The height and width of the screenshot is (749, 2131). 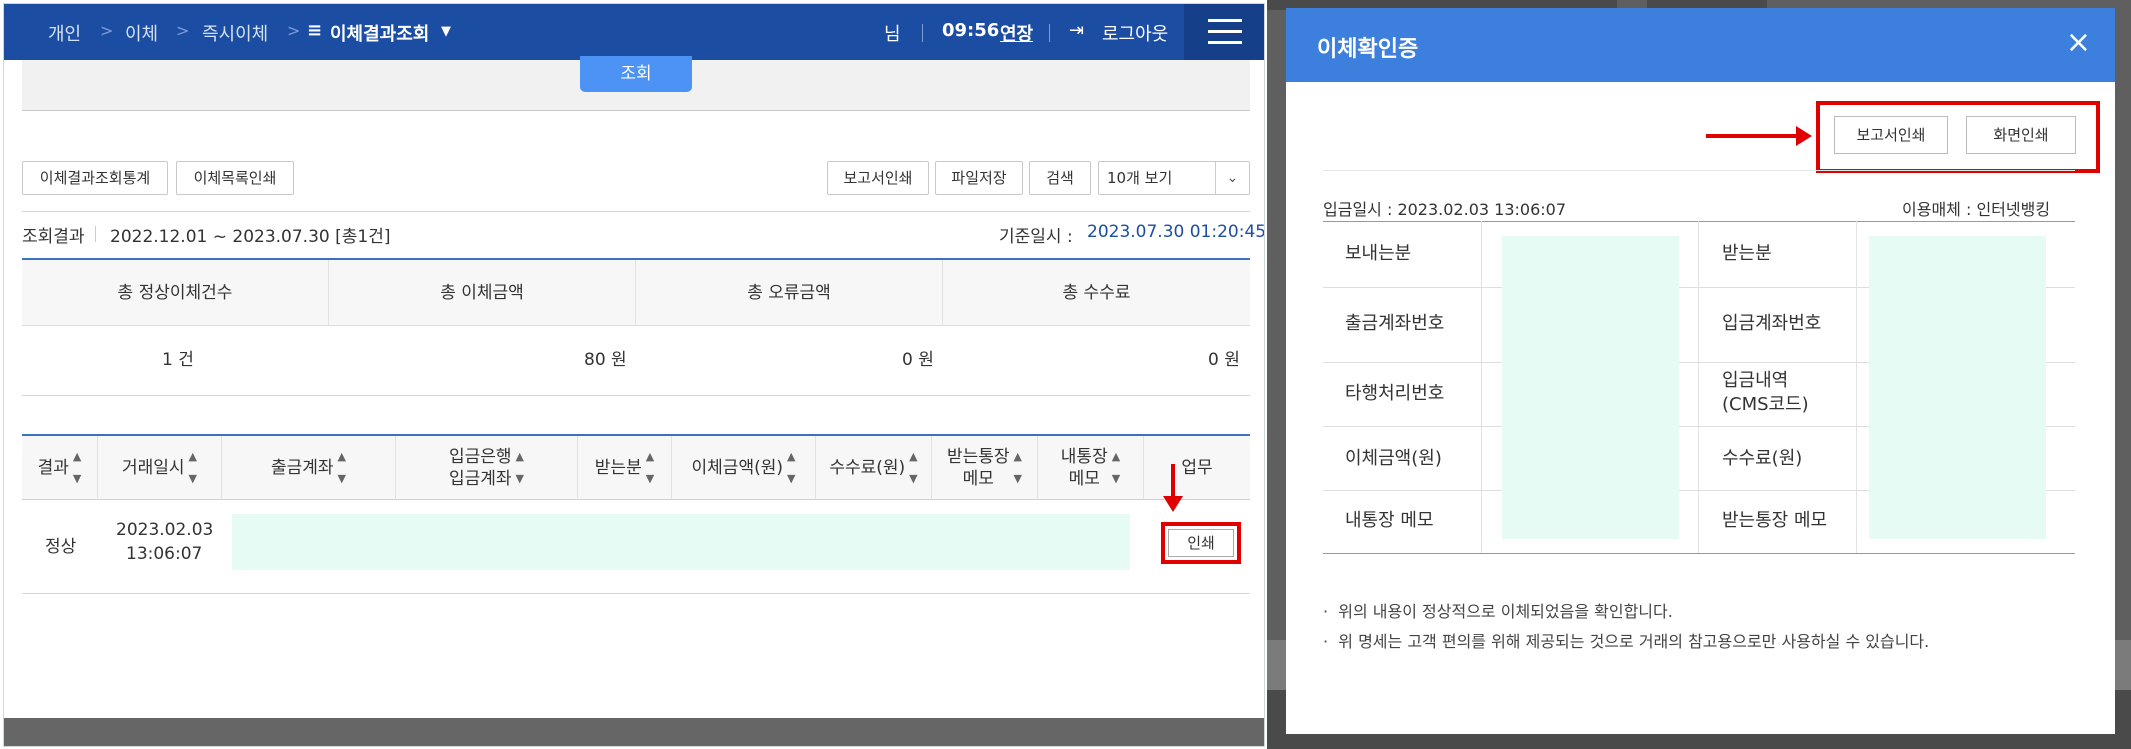 What do you see at coordinates (1225, 20) in the screenshot?
I see `hamburger-icon` at bounding box center [1225, 20].